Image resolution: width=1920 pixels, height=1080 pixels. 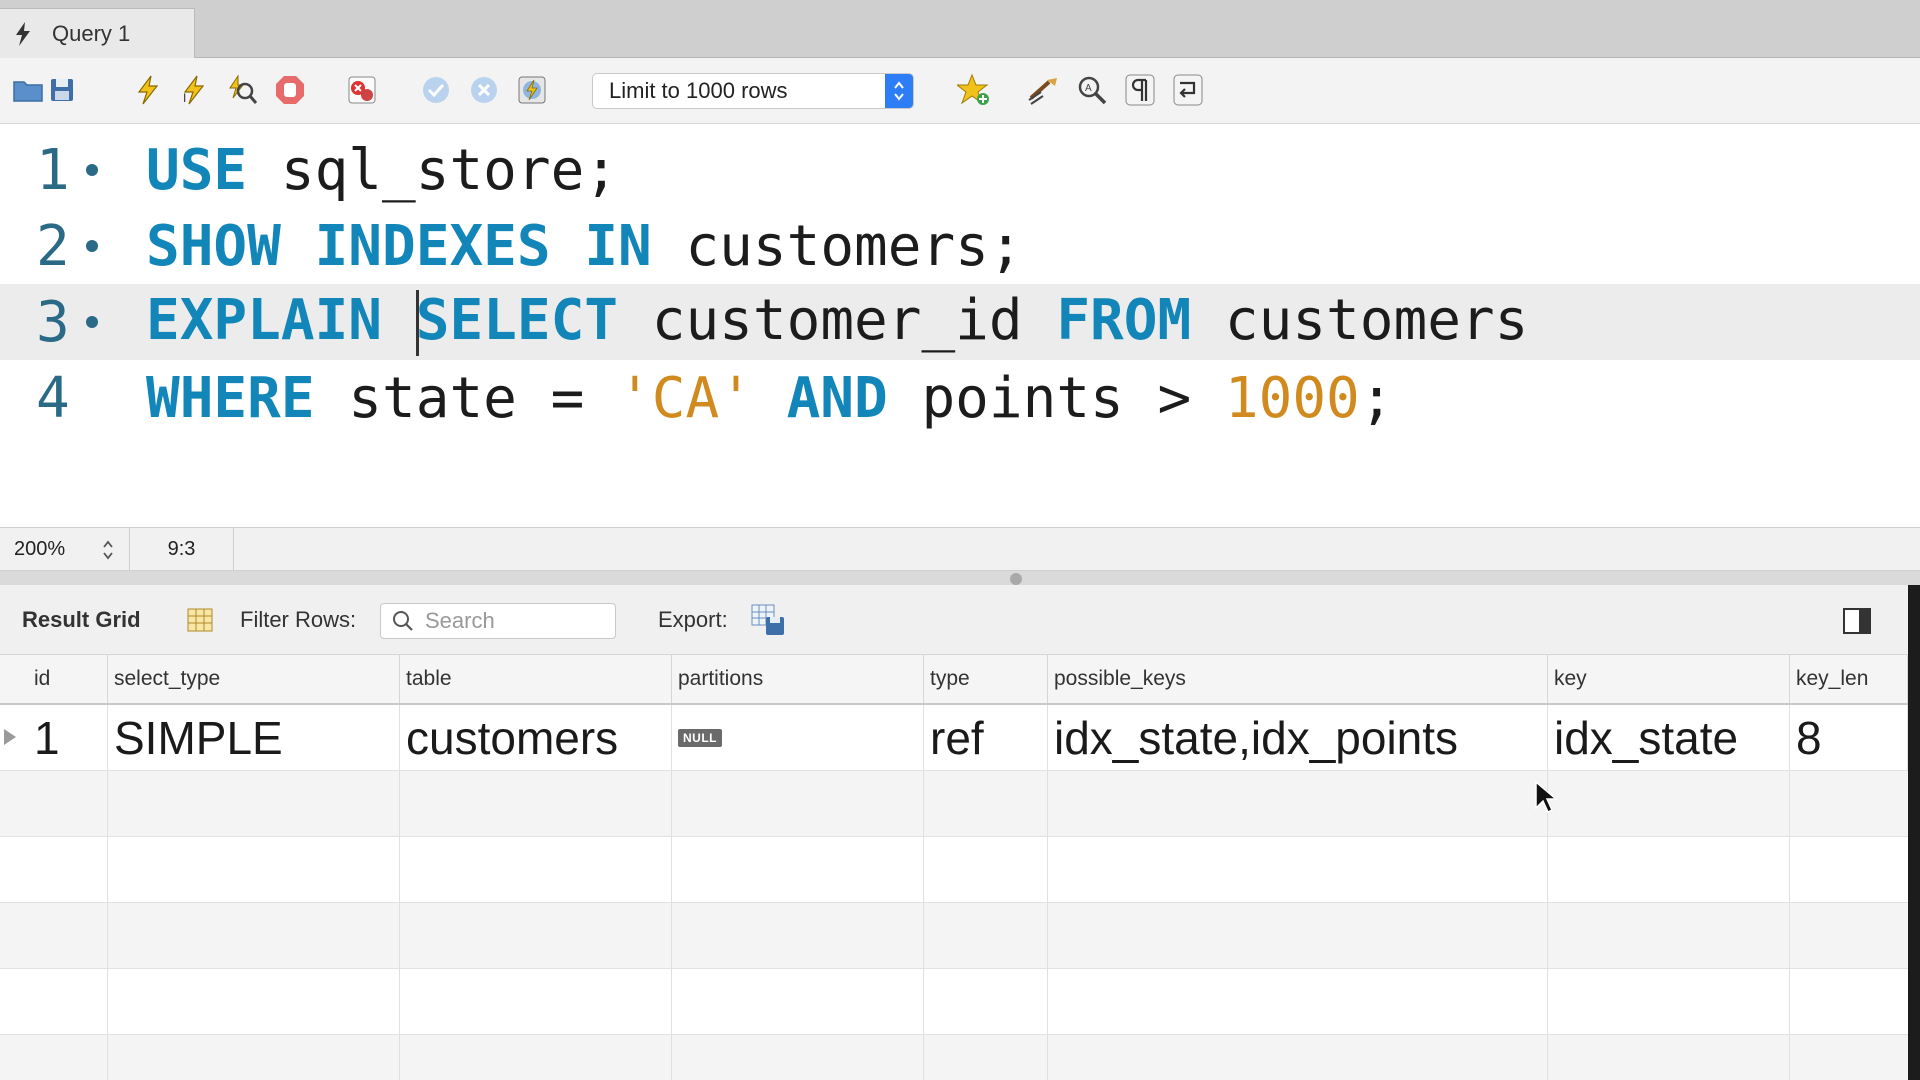 I want to click on tab-bar: Query 1, so click(x=960, y=29).